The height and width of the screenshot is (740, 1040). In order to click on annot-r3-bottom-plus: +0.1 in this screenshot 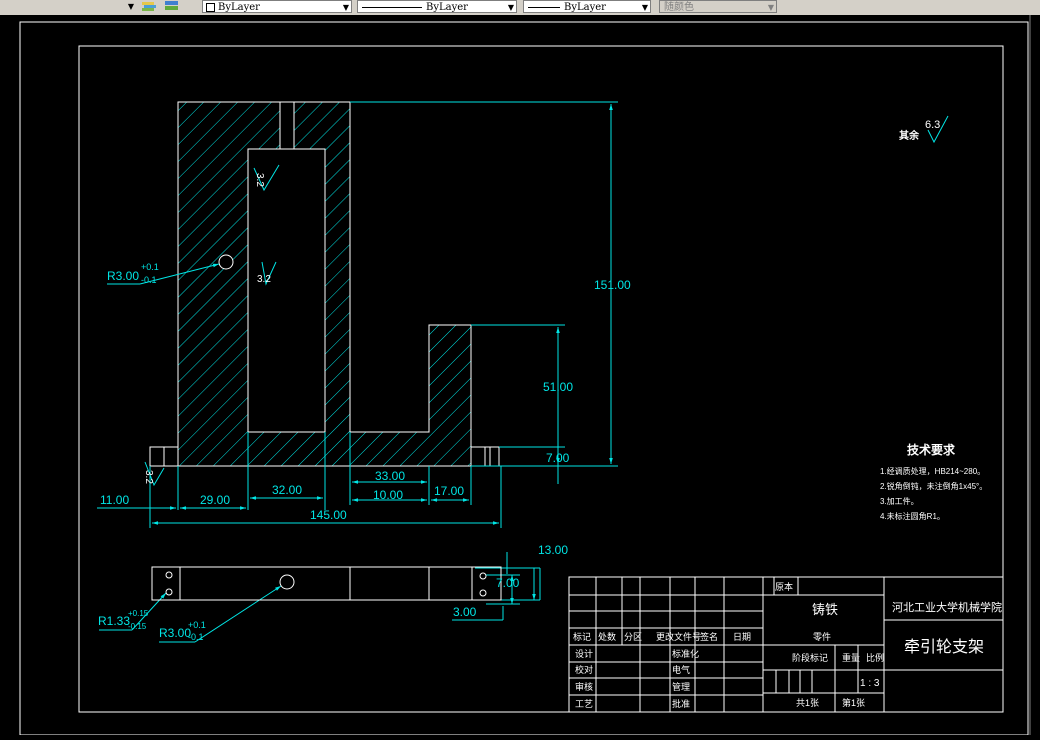, I will do `click(197, 625)`.